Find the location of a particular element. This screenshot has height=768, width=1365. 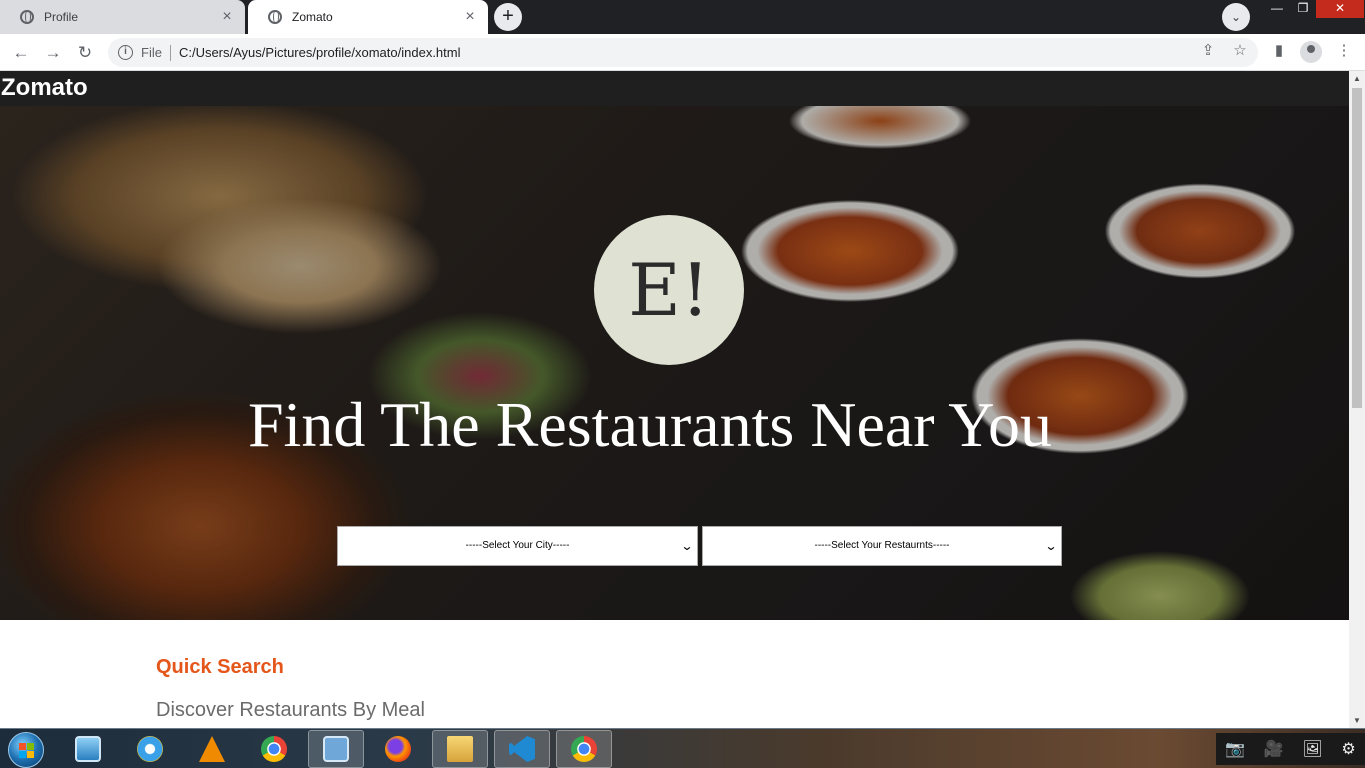

info-icon: i is located at coordinates (125, 52).